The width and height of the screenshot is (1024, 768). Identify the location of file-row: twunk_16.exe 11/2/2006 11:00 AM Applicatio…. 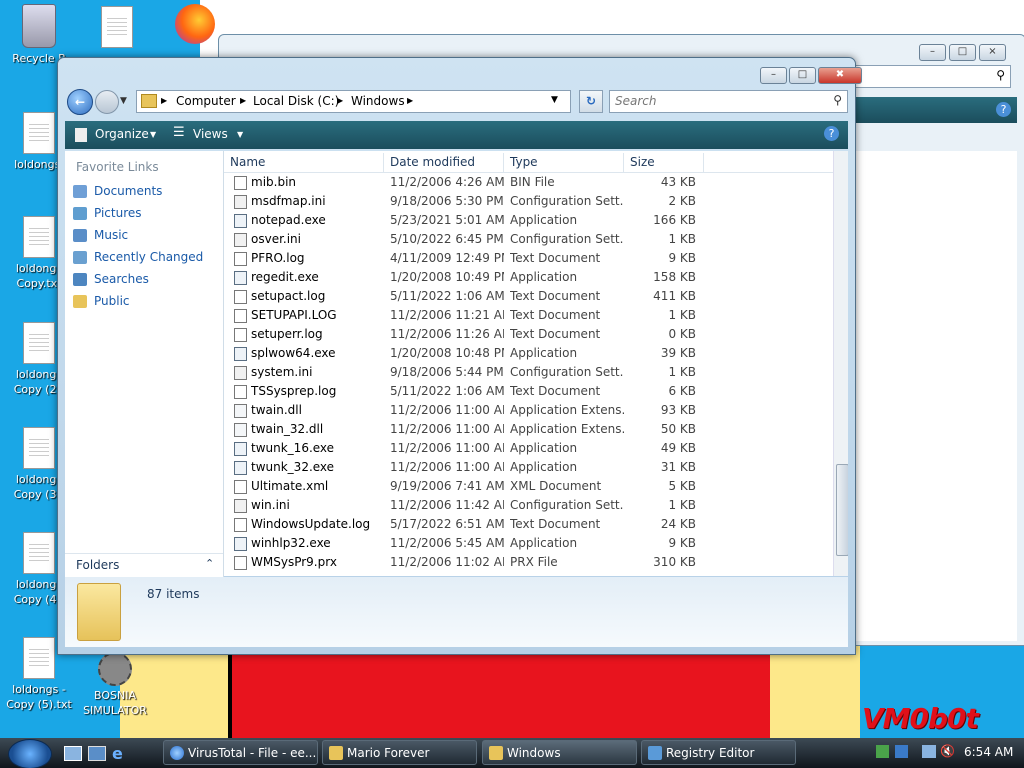
(529, 448).